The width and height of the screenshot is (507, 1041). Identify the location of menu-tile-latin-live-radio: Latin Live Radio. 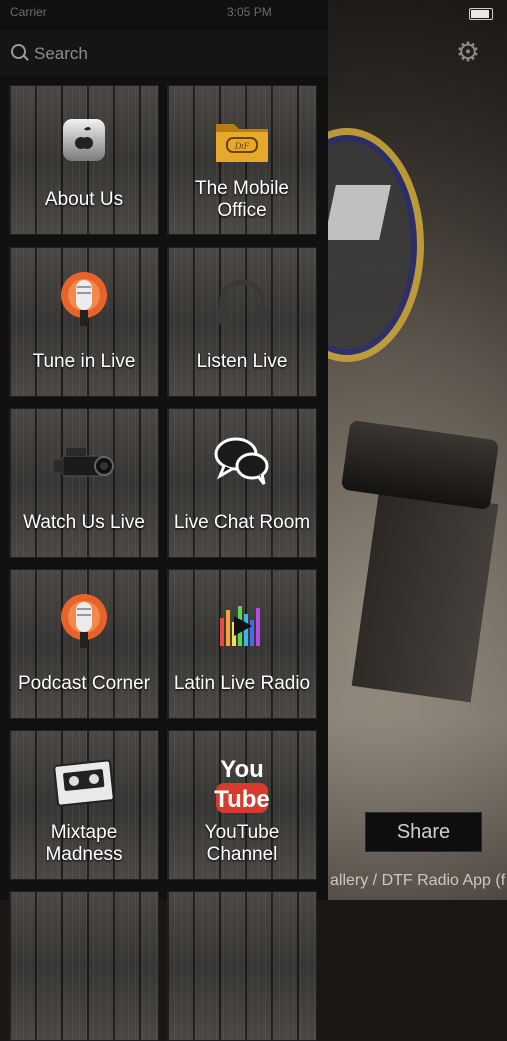
(242, 644).